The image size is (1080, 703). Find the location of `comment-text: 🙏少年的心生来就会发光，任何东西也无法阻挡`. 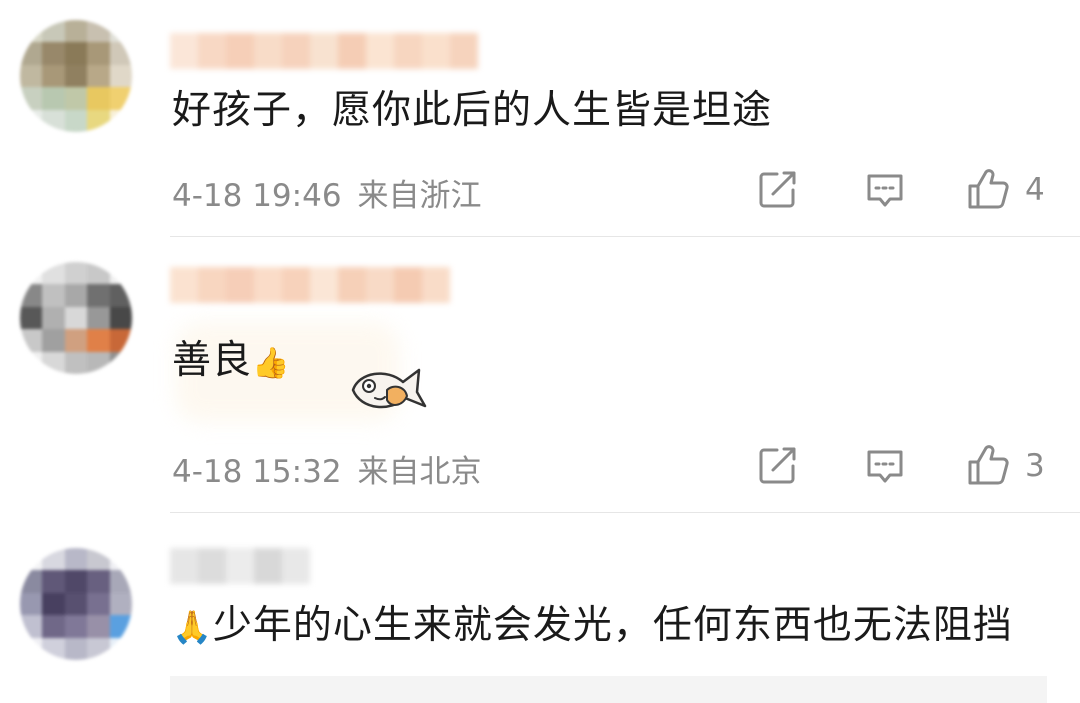

comment-text: 🙏少年的心生来就会发光，任何东西也无法阻挡 is located at coordinates (592, 625).